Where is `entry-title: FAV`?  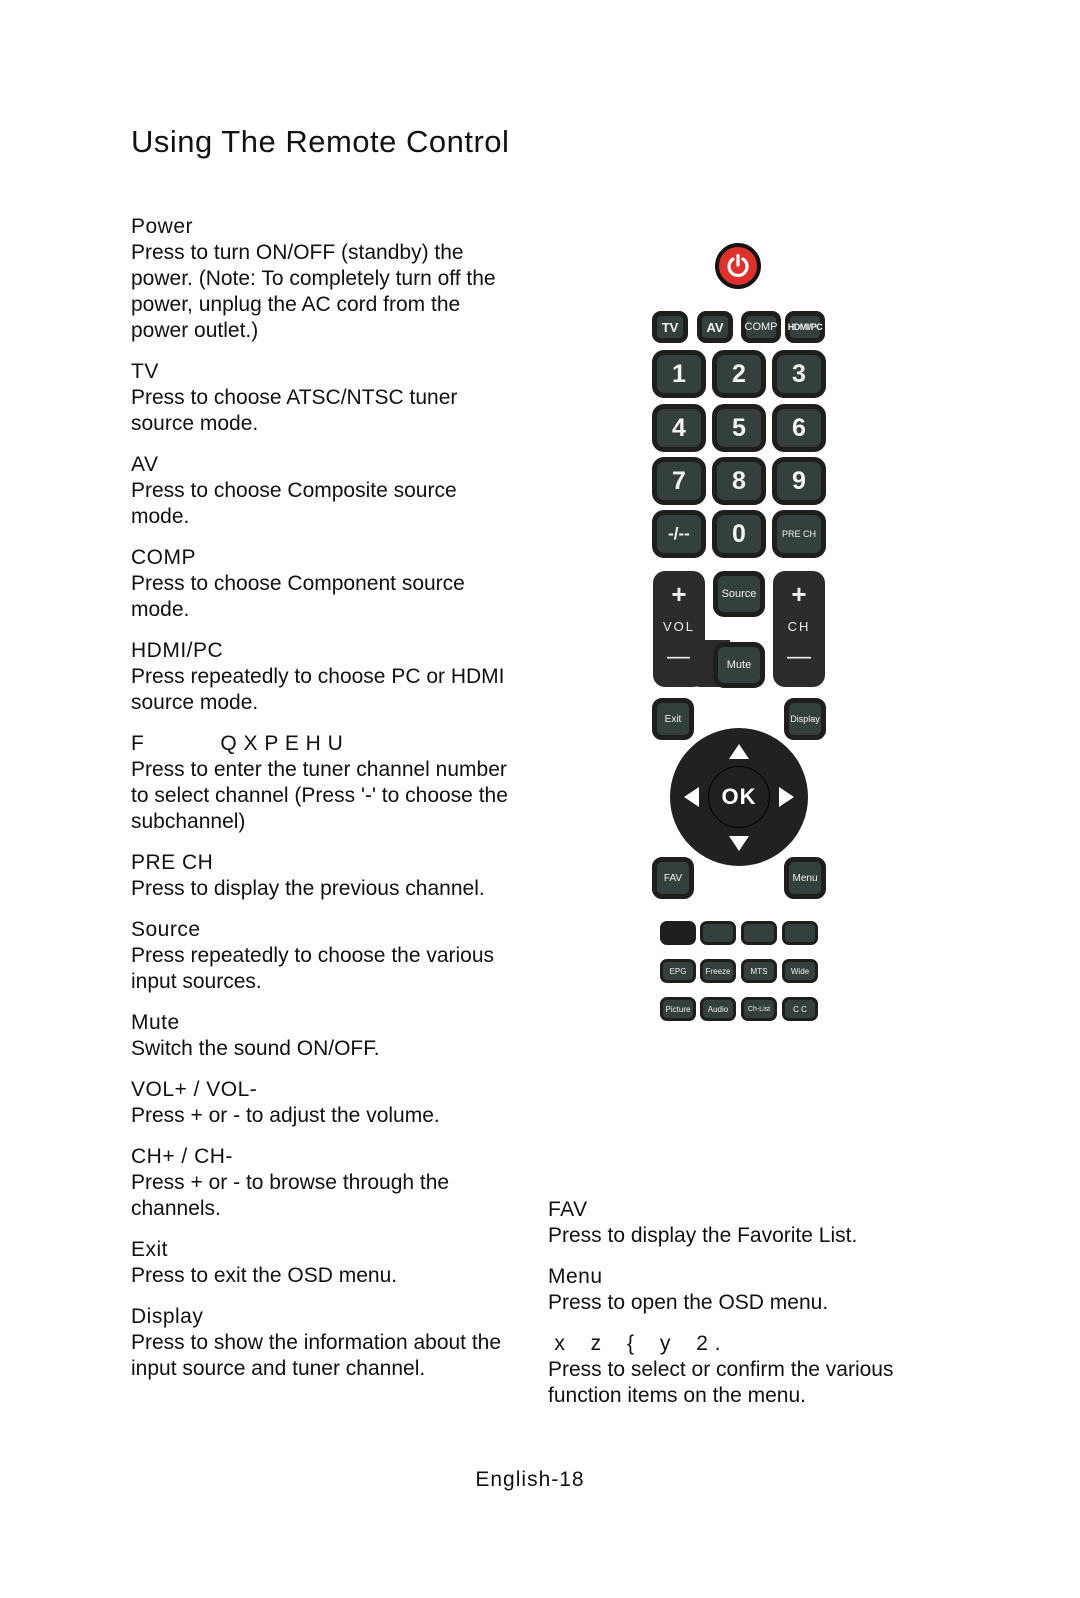
entry-title: FAV is located at coordinates (568, 1209).